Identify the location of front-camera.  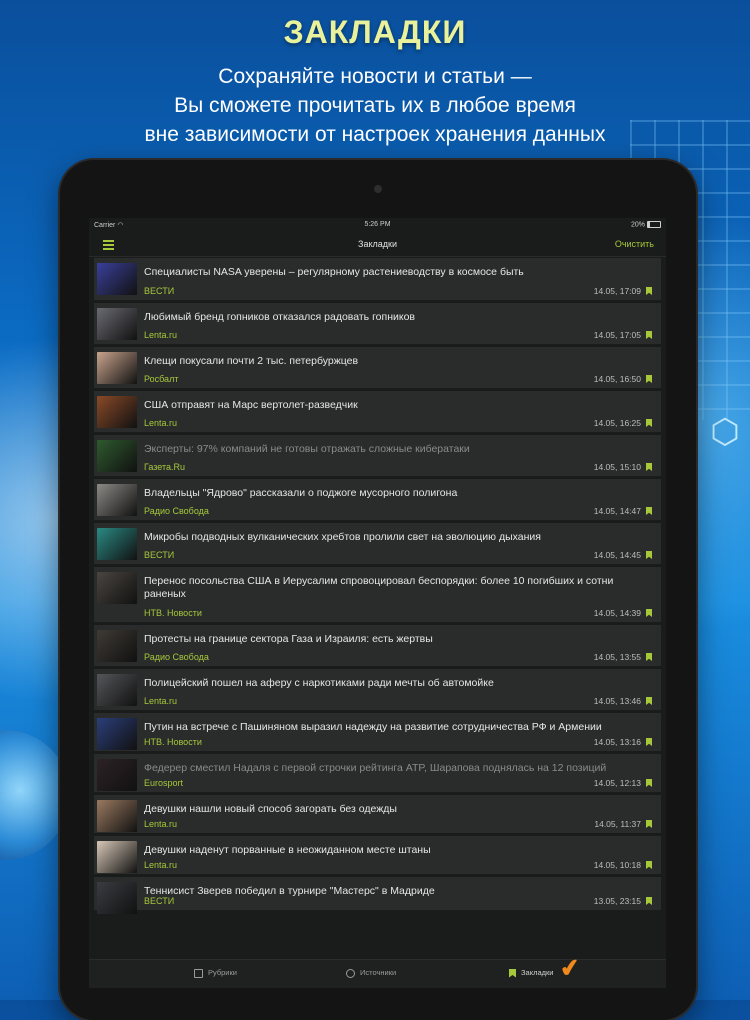
(378, 189).